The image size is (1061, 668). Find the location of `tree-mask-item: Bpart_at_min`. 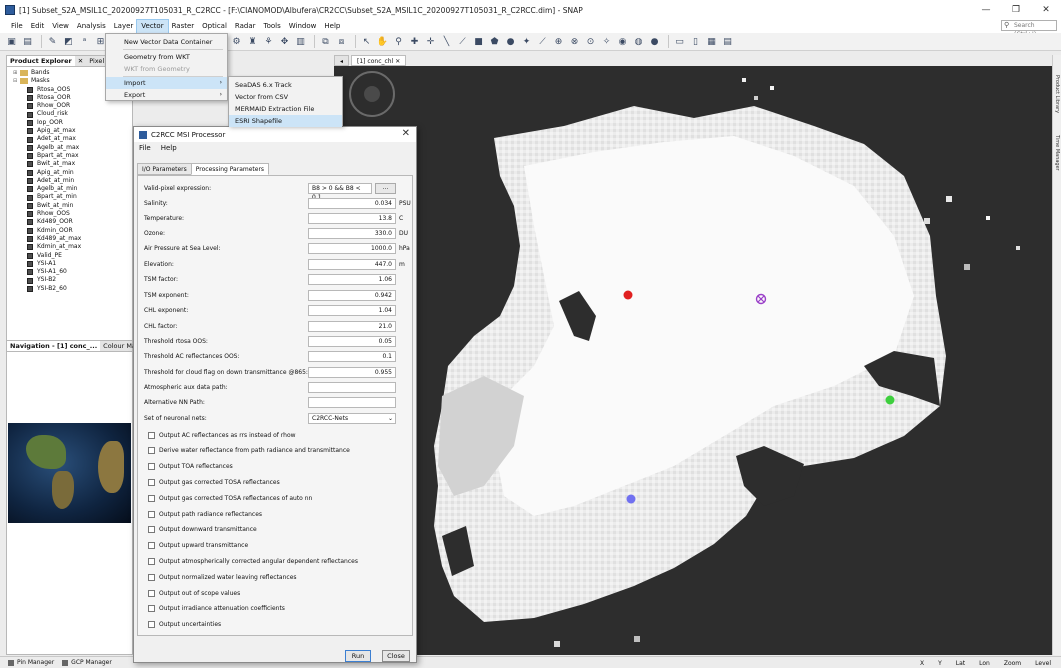

tree-mask-item: Bpart_at_min is located at coordinates (79, 197).